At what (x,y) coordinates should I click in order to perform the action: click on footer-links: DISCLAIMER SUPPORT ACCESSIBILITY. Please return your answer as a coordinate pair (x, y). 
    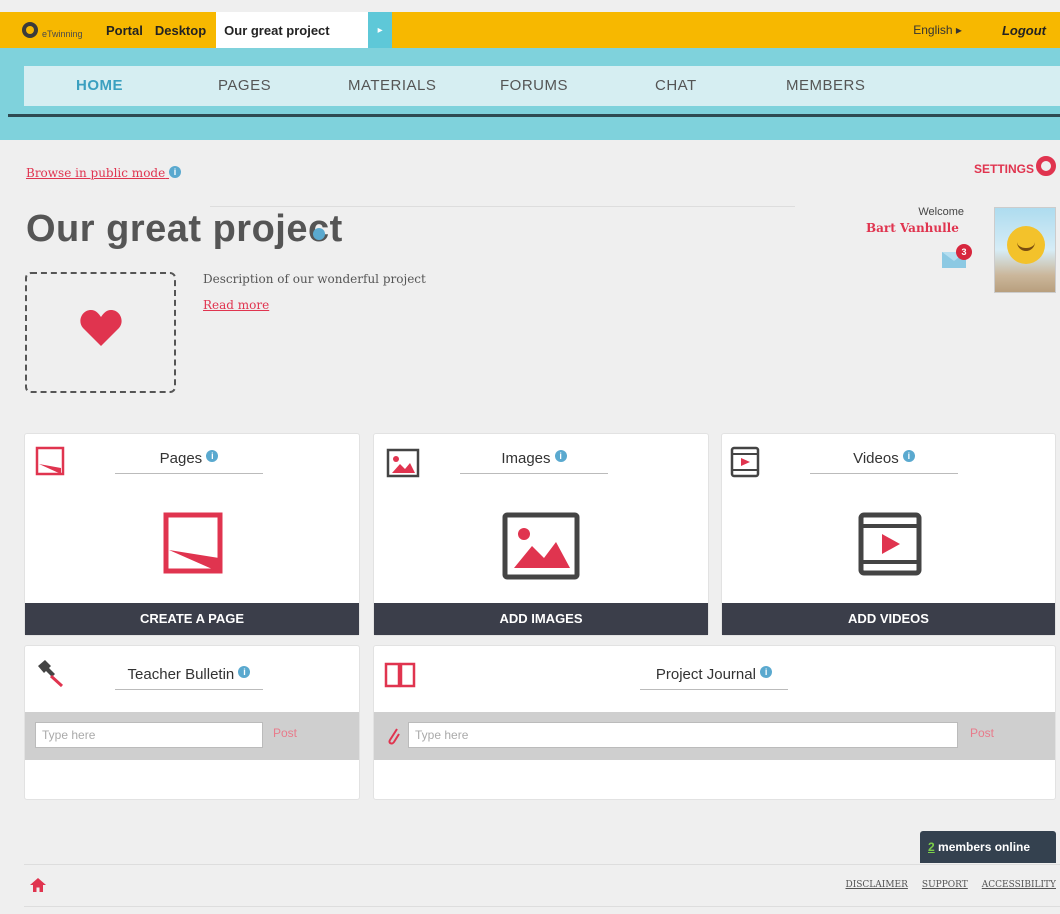
    Looking at the image, I should click on (950, 885).